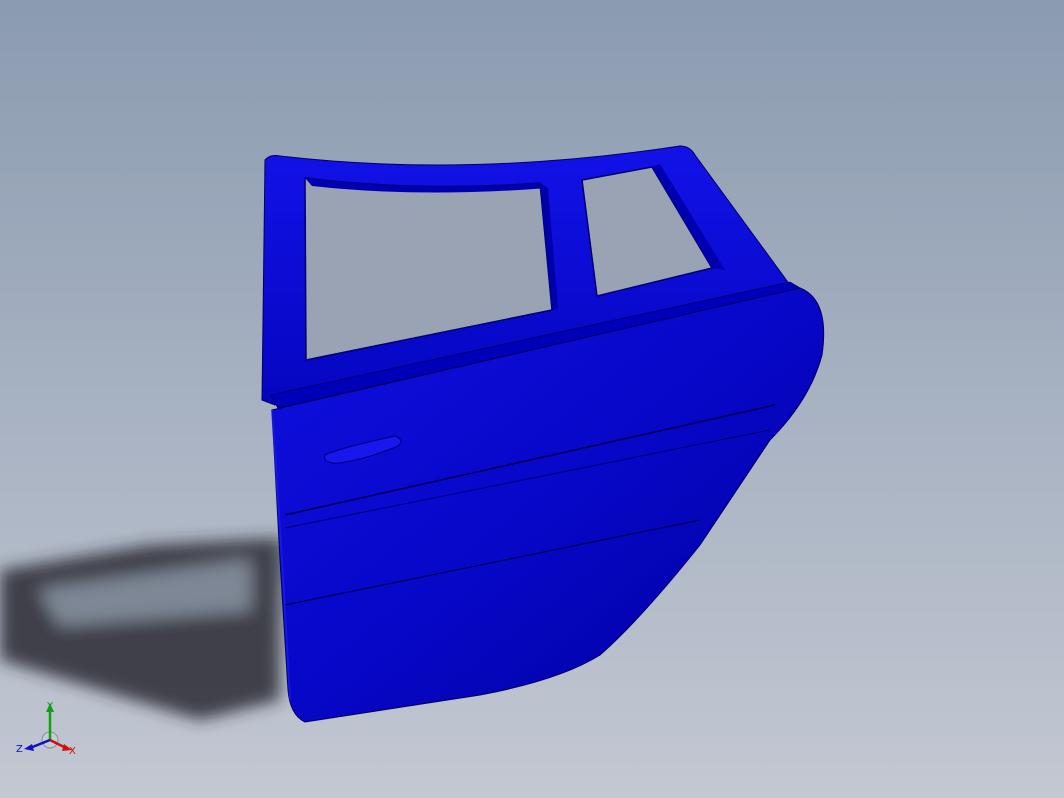 The height and width of the screenshot is (798, 1064). I want to click on reference-triad: Y X Z, so click(46, 729).